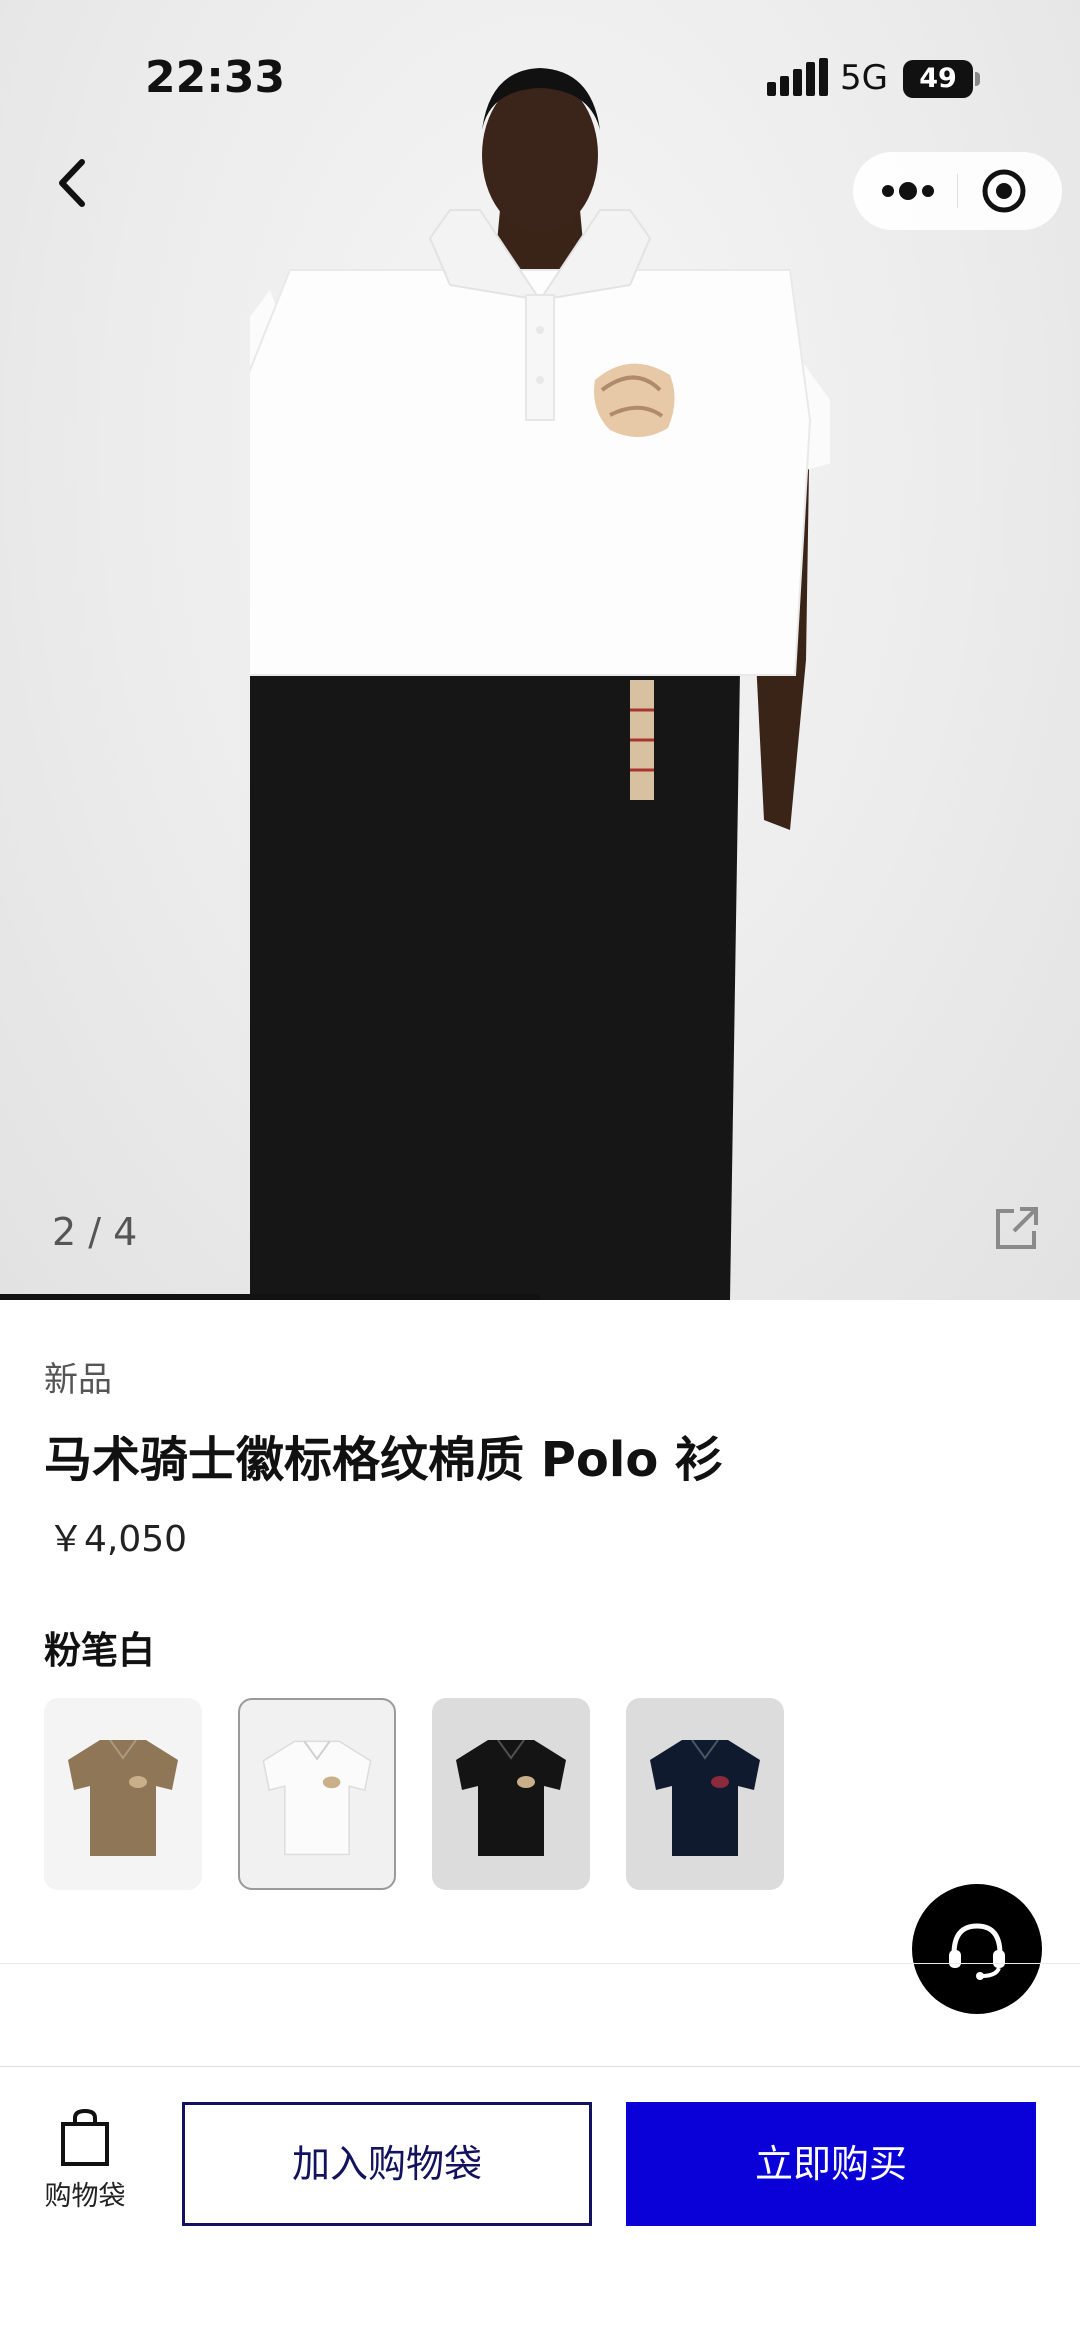 The height and width of the screenshot is (2347, 1080). Describe the element at coordinates (215, 77) in the screenshot. I see `status-time: 22:33` at that location.